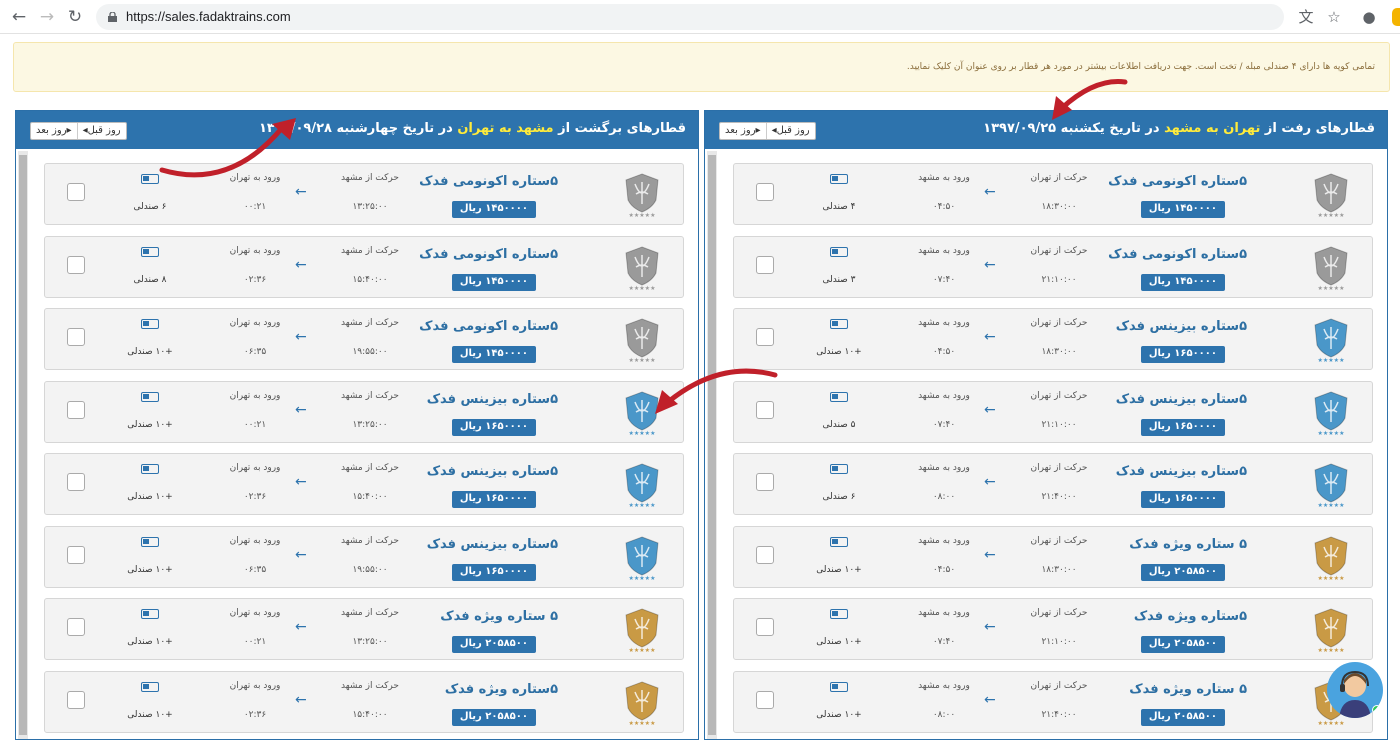 This screenshot has width=1400, height=740. Describe the element at coordinates (1369, 17) in the screenshot. I see `account-icon: ●` at that location.